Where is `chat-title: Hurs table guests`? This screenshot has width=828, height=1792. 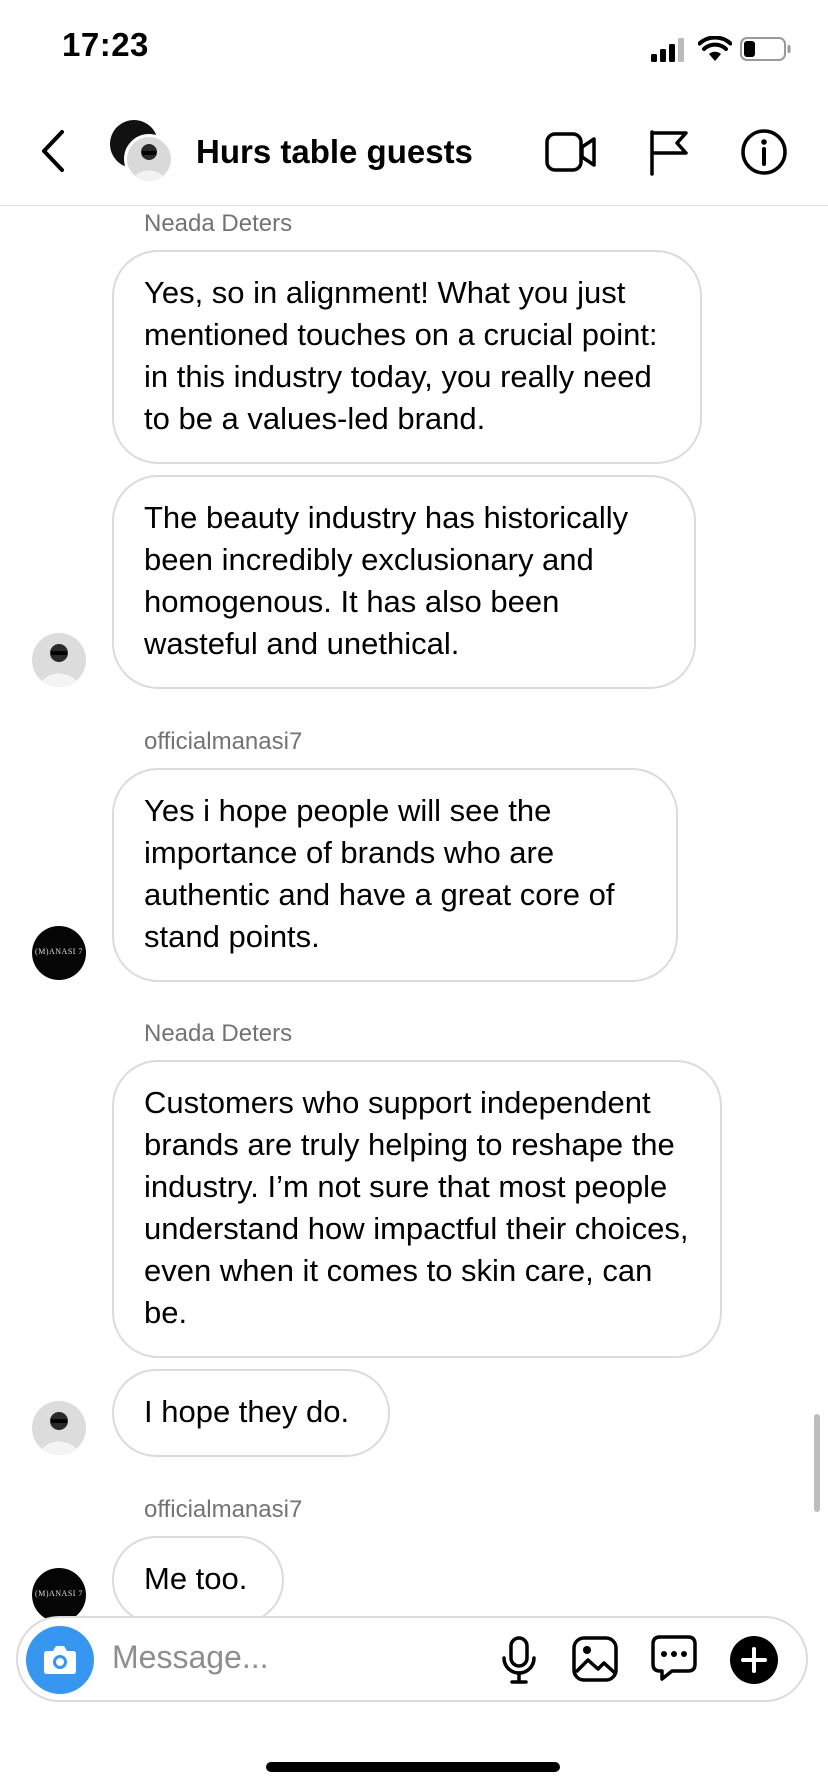
chat-title: Hurs table guests is located at coordinates (334, 152).